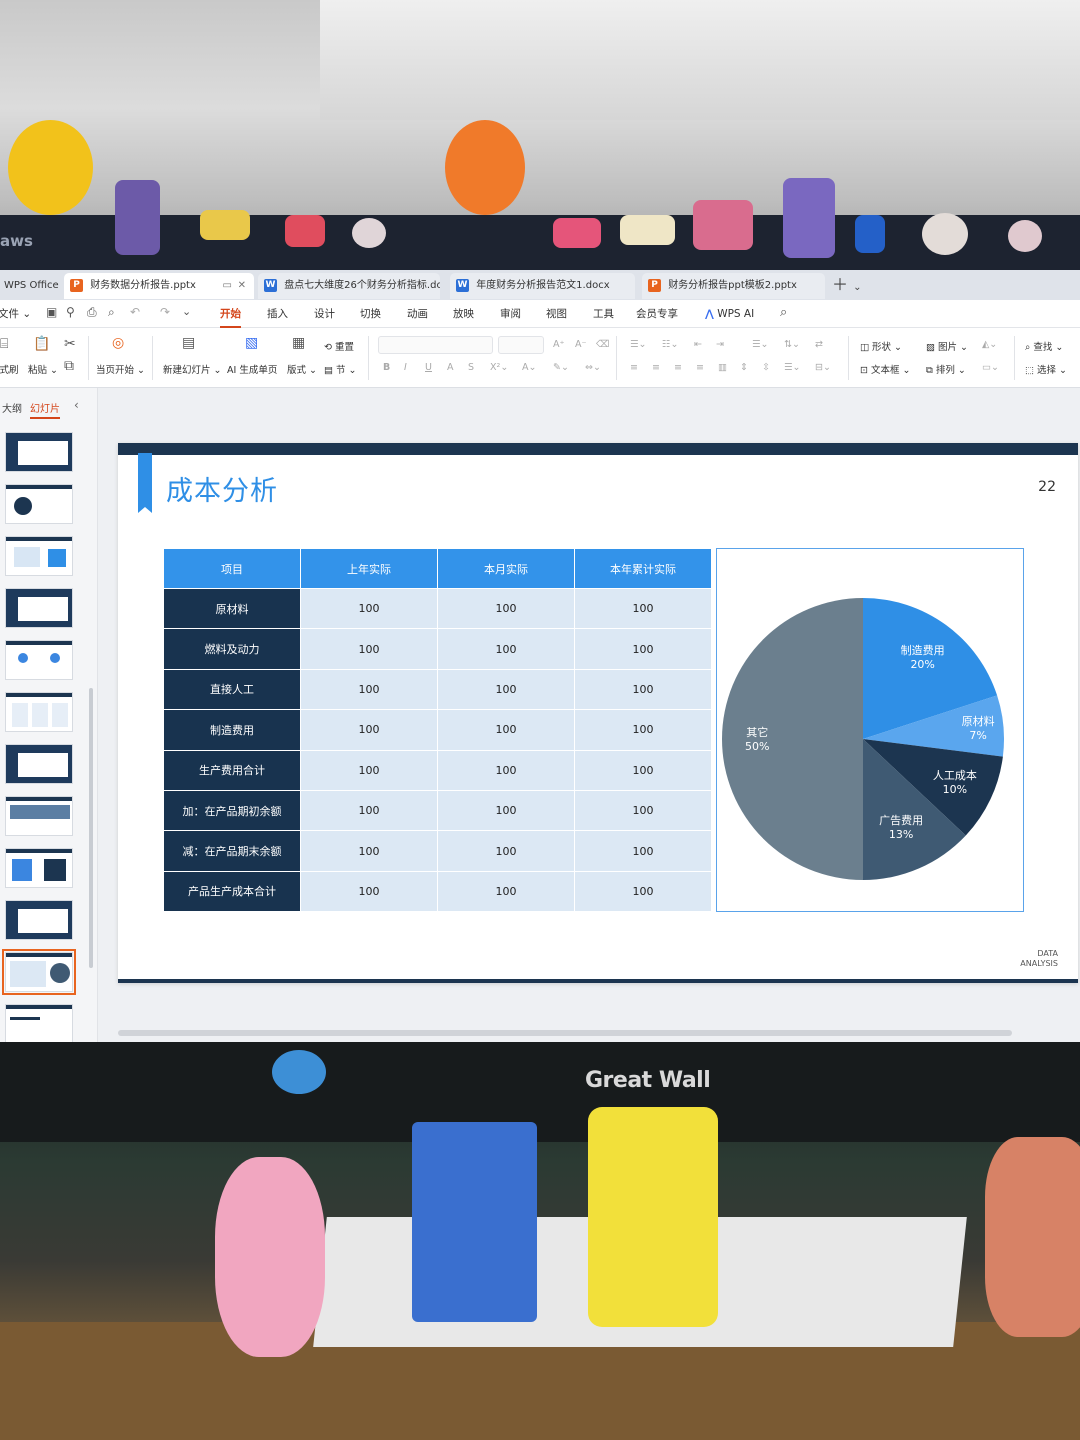 The height and width of the screenshot is (1440, 1080). I want to click on horizontal-scrollbar, so click(565, 1033).